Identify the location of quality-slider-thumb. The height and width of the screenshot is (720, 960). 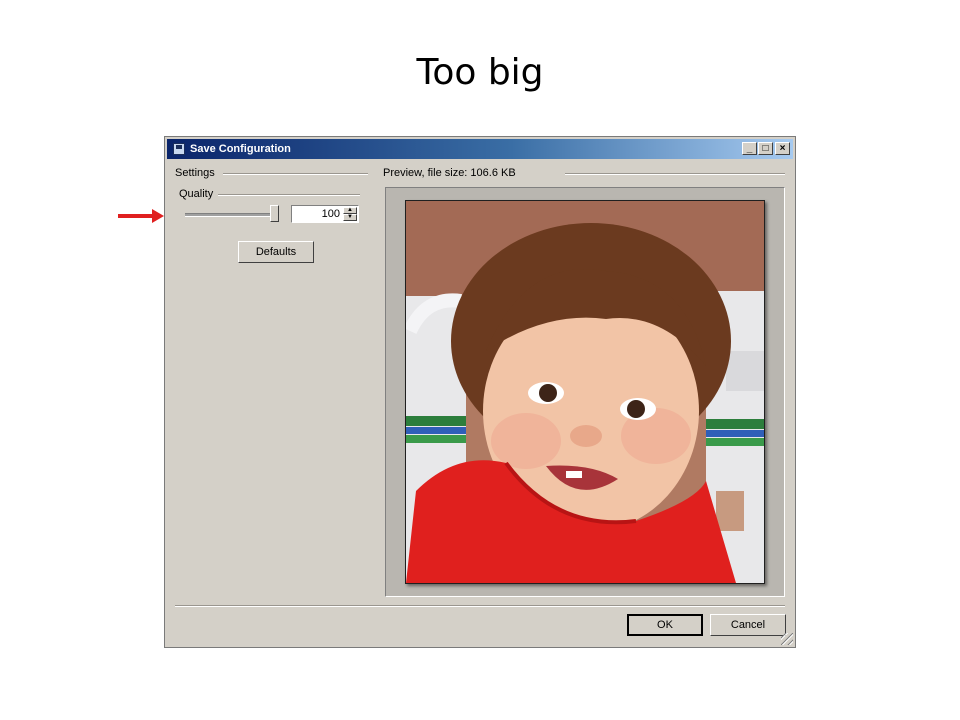
(274, 213).